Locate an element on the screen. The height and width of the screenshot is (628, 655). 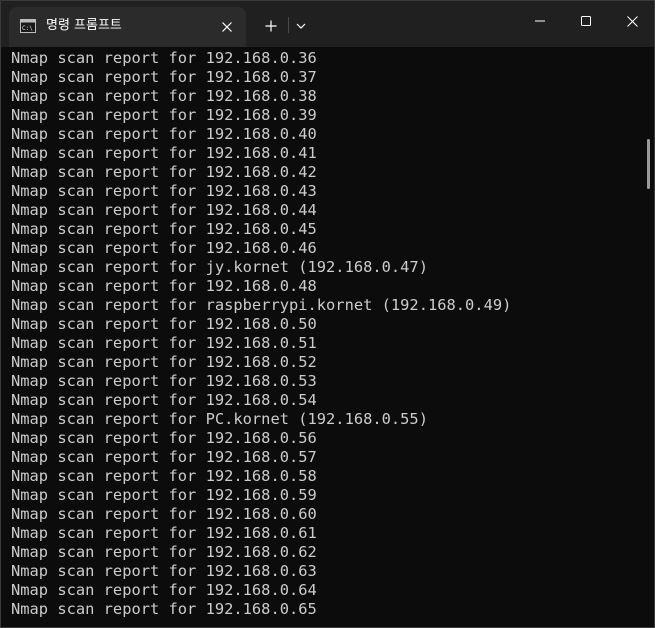
terminal-line: Nmap scan report for 192.168.0.44 is located at coordinates (164, 210).